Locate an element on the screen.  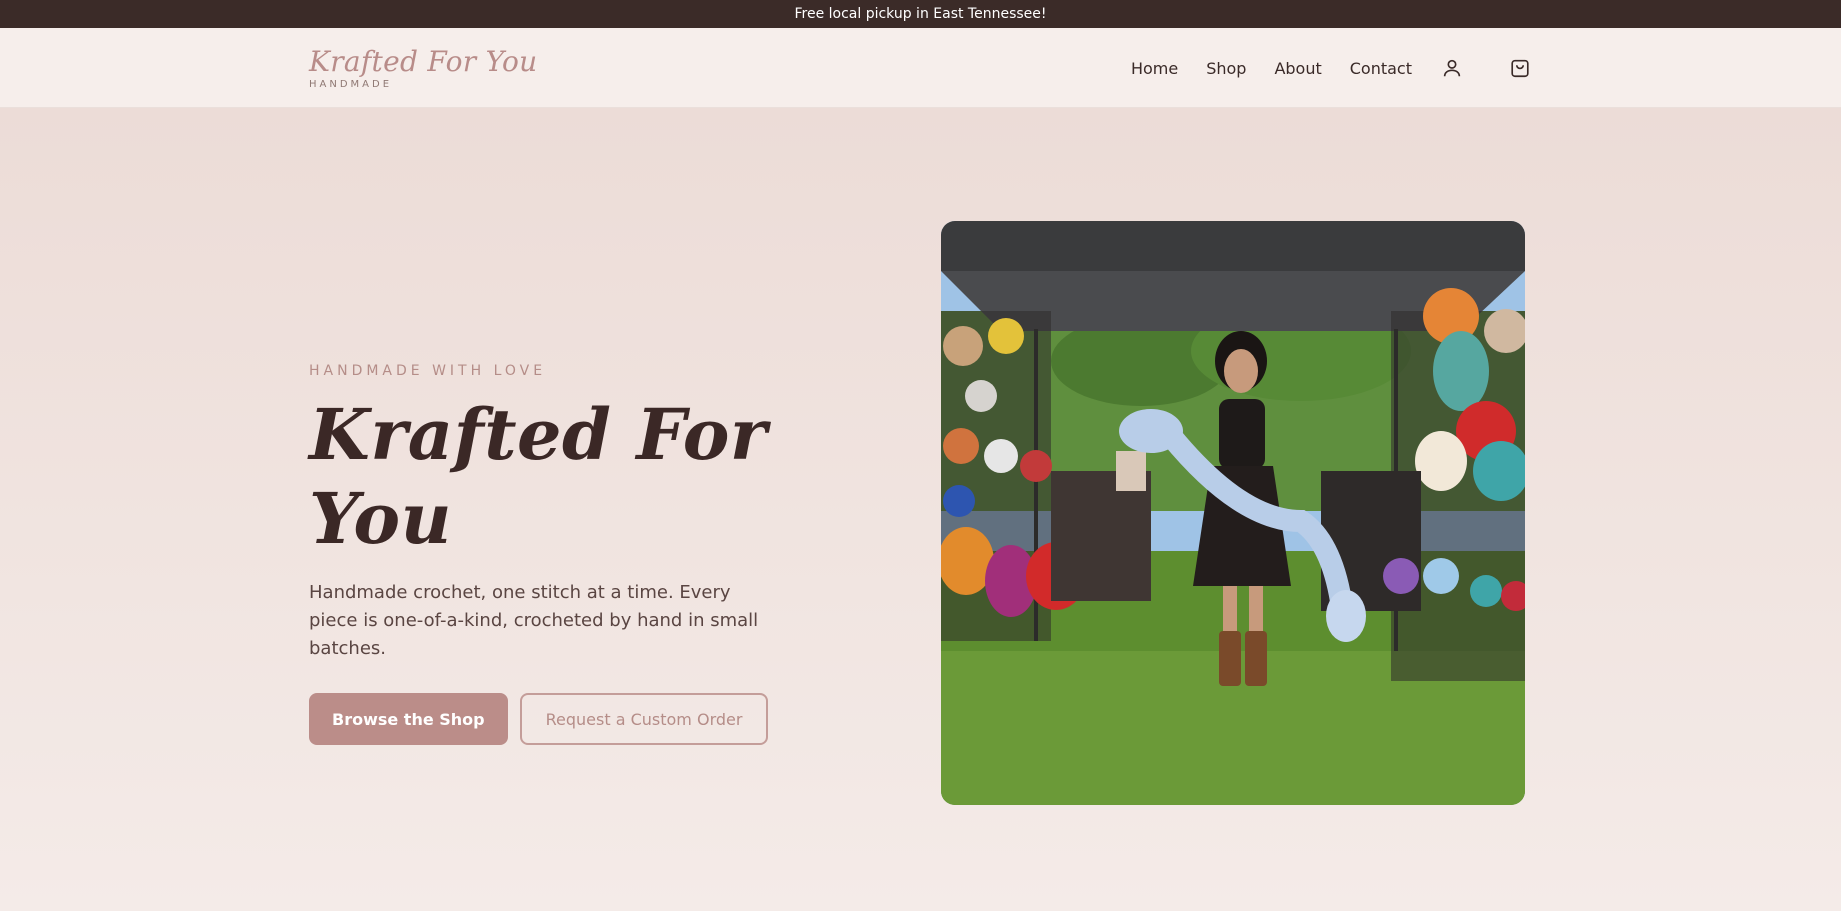
logo-wordmark: Krafted For You is located at coordinates (423, 61).